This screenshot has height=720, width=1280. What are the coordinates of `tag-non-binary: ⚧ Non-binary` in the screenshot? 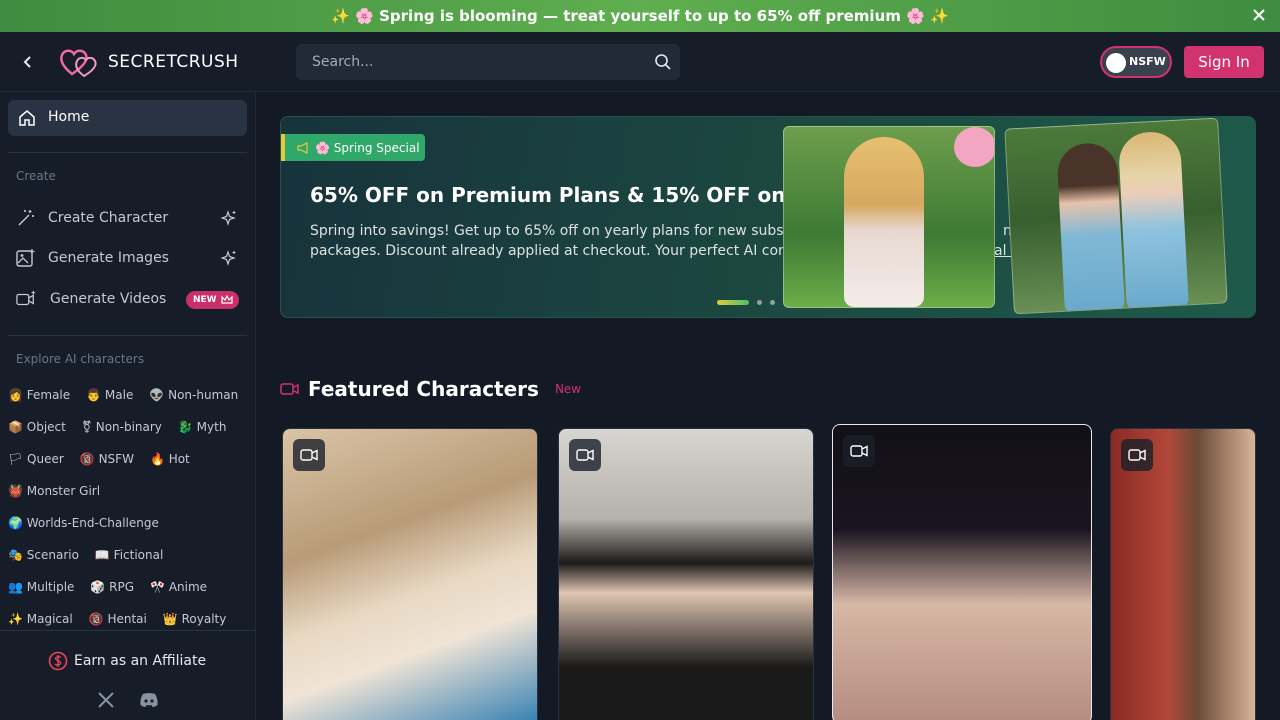 It's located at (122, 427).